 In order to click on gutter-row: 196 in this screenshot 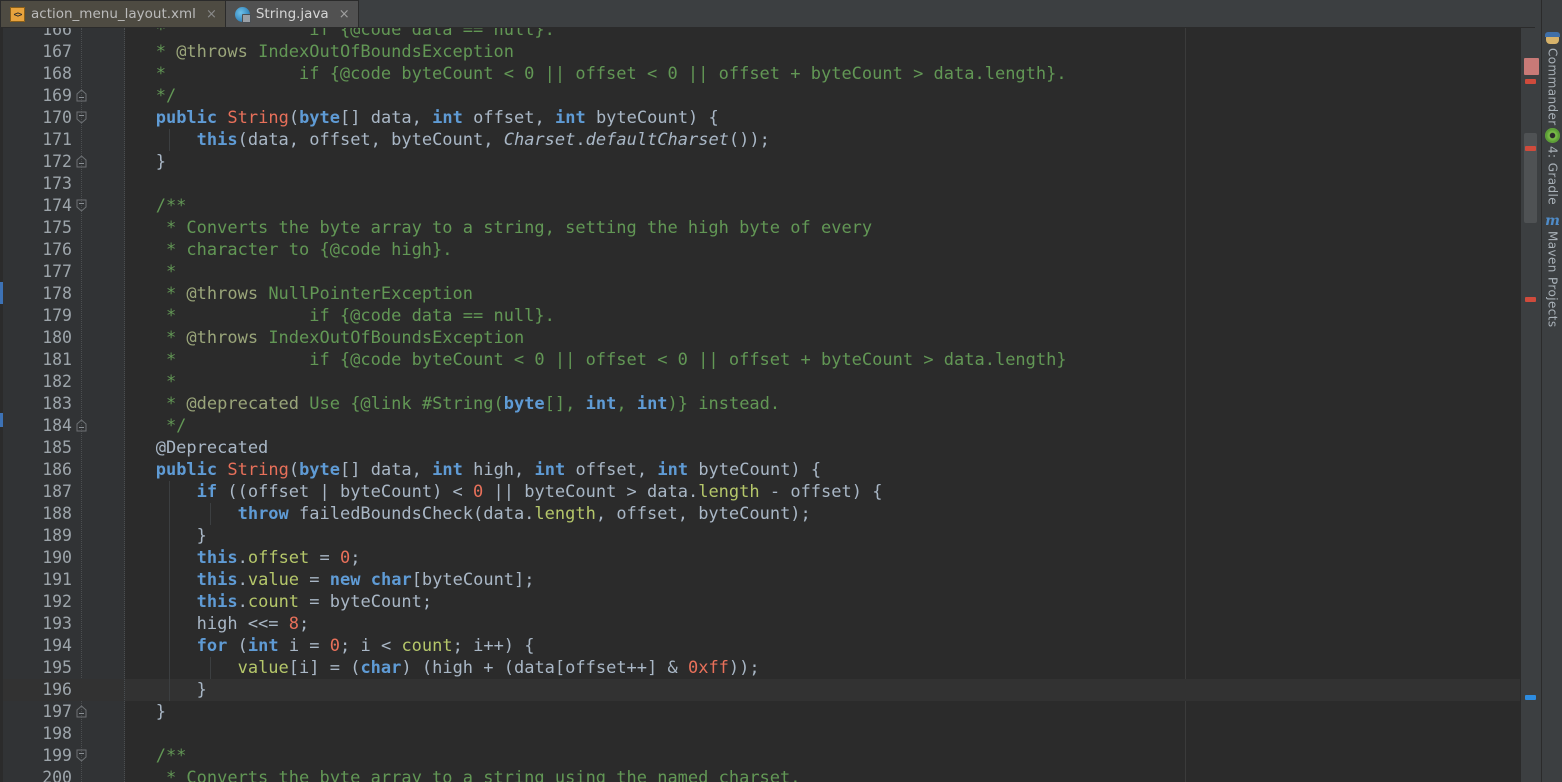, I will do `click(63, 690)`.